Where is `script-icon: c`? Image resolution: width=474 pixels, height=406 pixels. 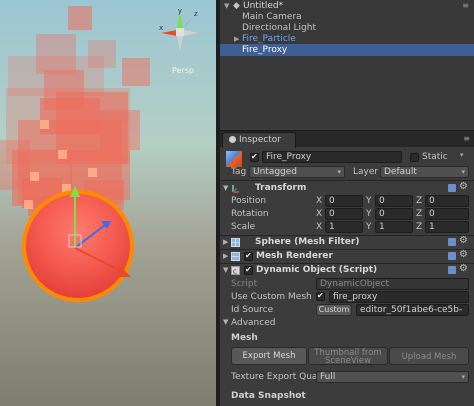
script-icon: c is located at coordinates (235, 270).